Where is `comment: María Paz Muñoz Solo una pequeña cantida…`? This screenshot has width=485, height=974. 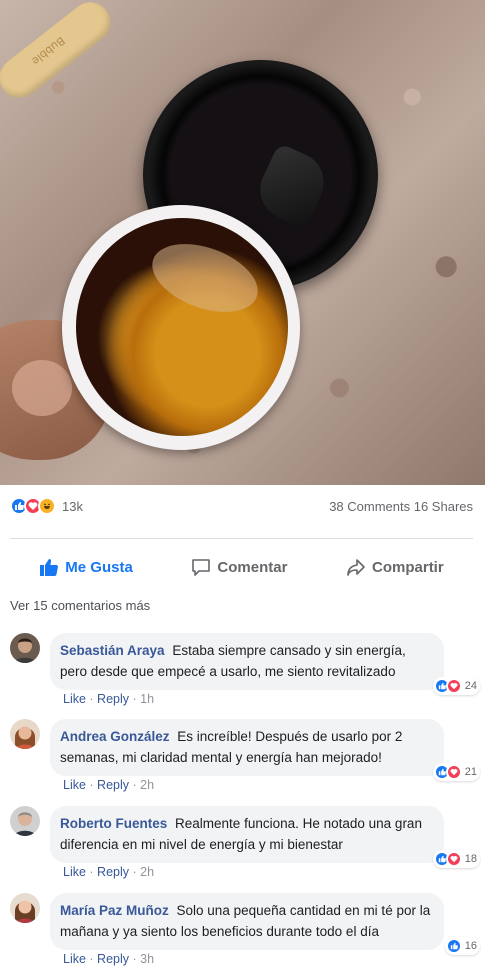 comment: María Paz Muñoz Solo una pequeña cantida… is located at coordinates (245, 933).